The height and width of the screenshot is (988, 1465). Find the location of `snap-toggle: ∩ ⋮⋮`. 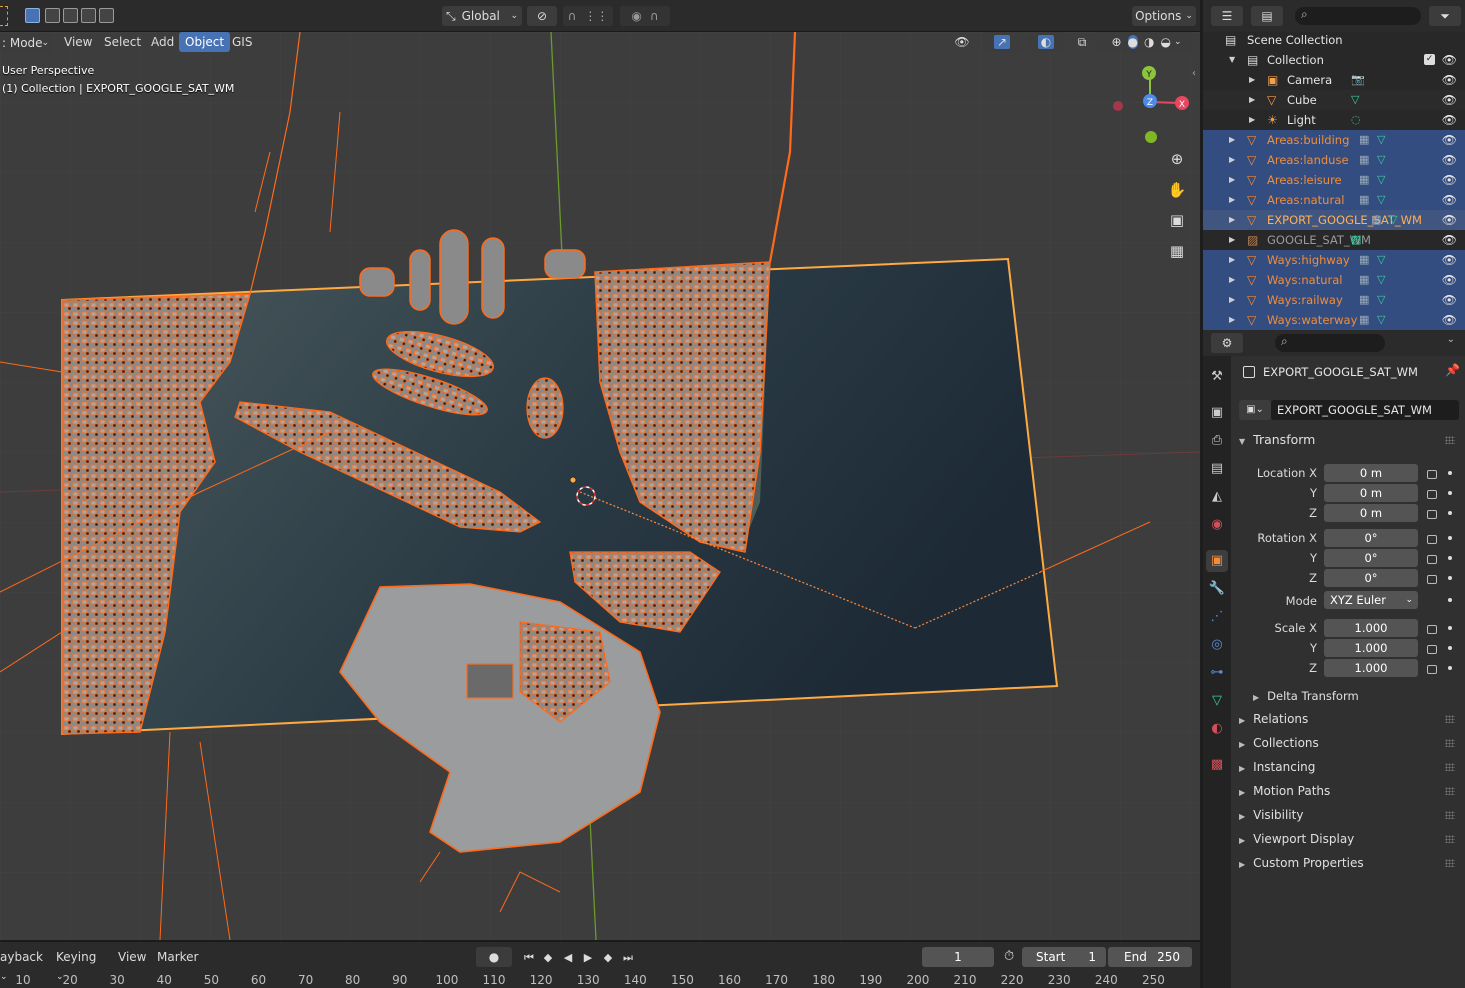

snap-toggle: ∩ ⋮⋮ is located at coordinates (588, 16).